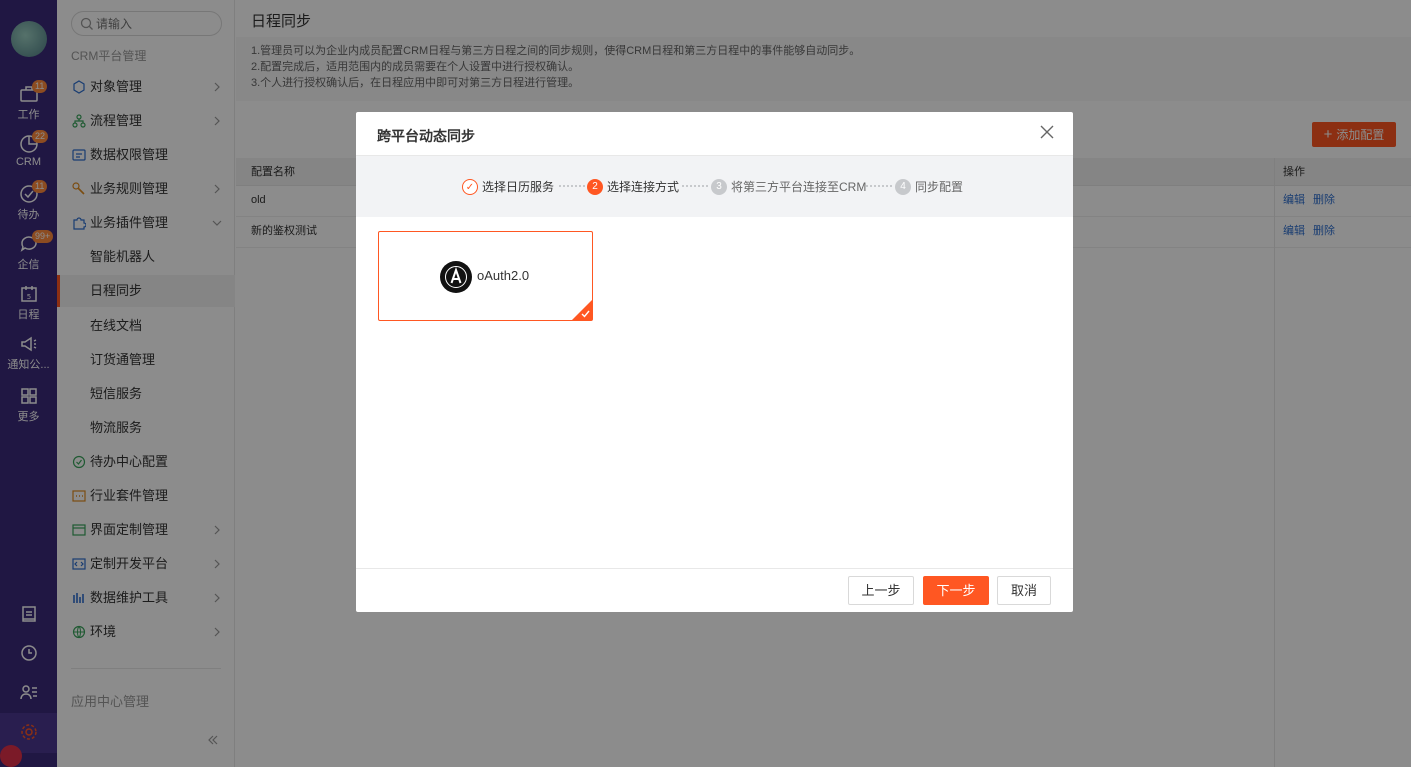 The image size is (1411, 767). I want to click on footer-divider, so click(714, 568).